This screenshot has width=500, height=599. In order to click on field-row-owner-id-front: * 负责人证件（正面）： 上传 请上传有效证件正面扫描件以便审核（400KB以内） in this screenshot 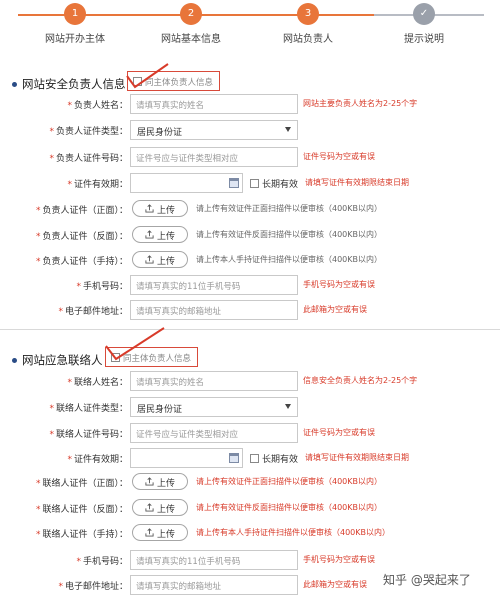, I will do `click(250, 209)`.